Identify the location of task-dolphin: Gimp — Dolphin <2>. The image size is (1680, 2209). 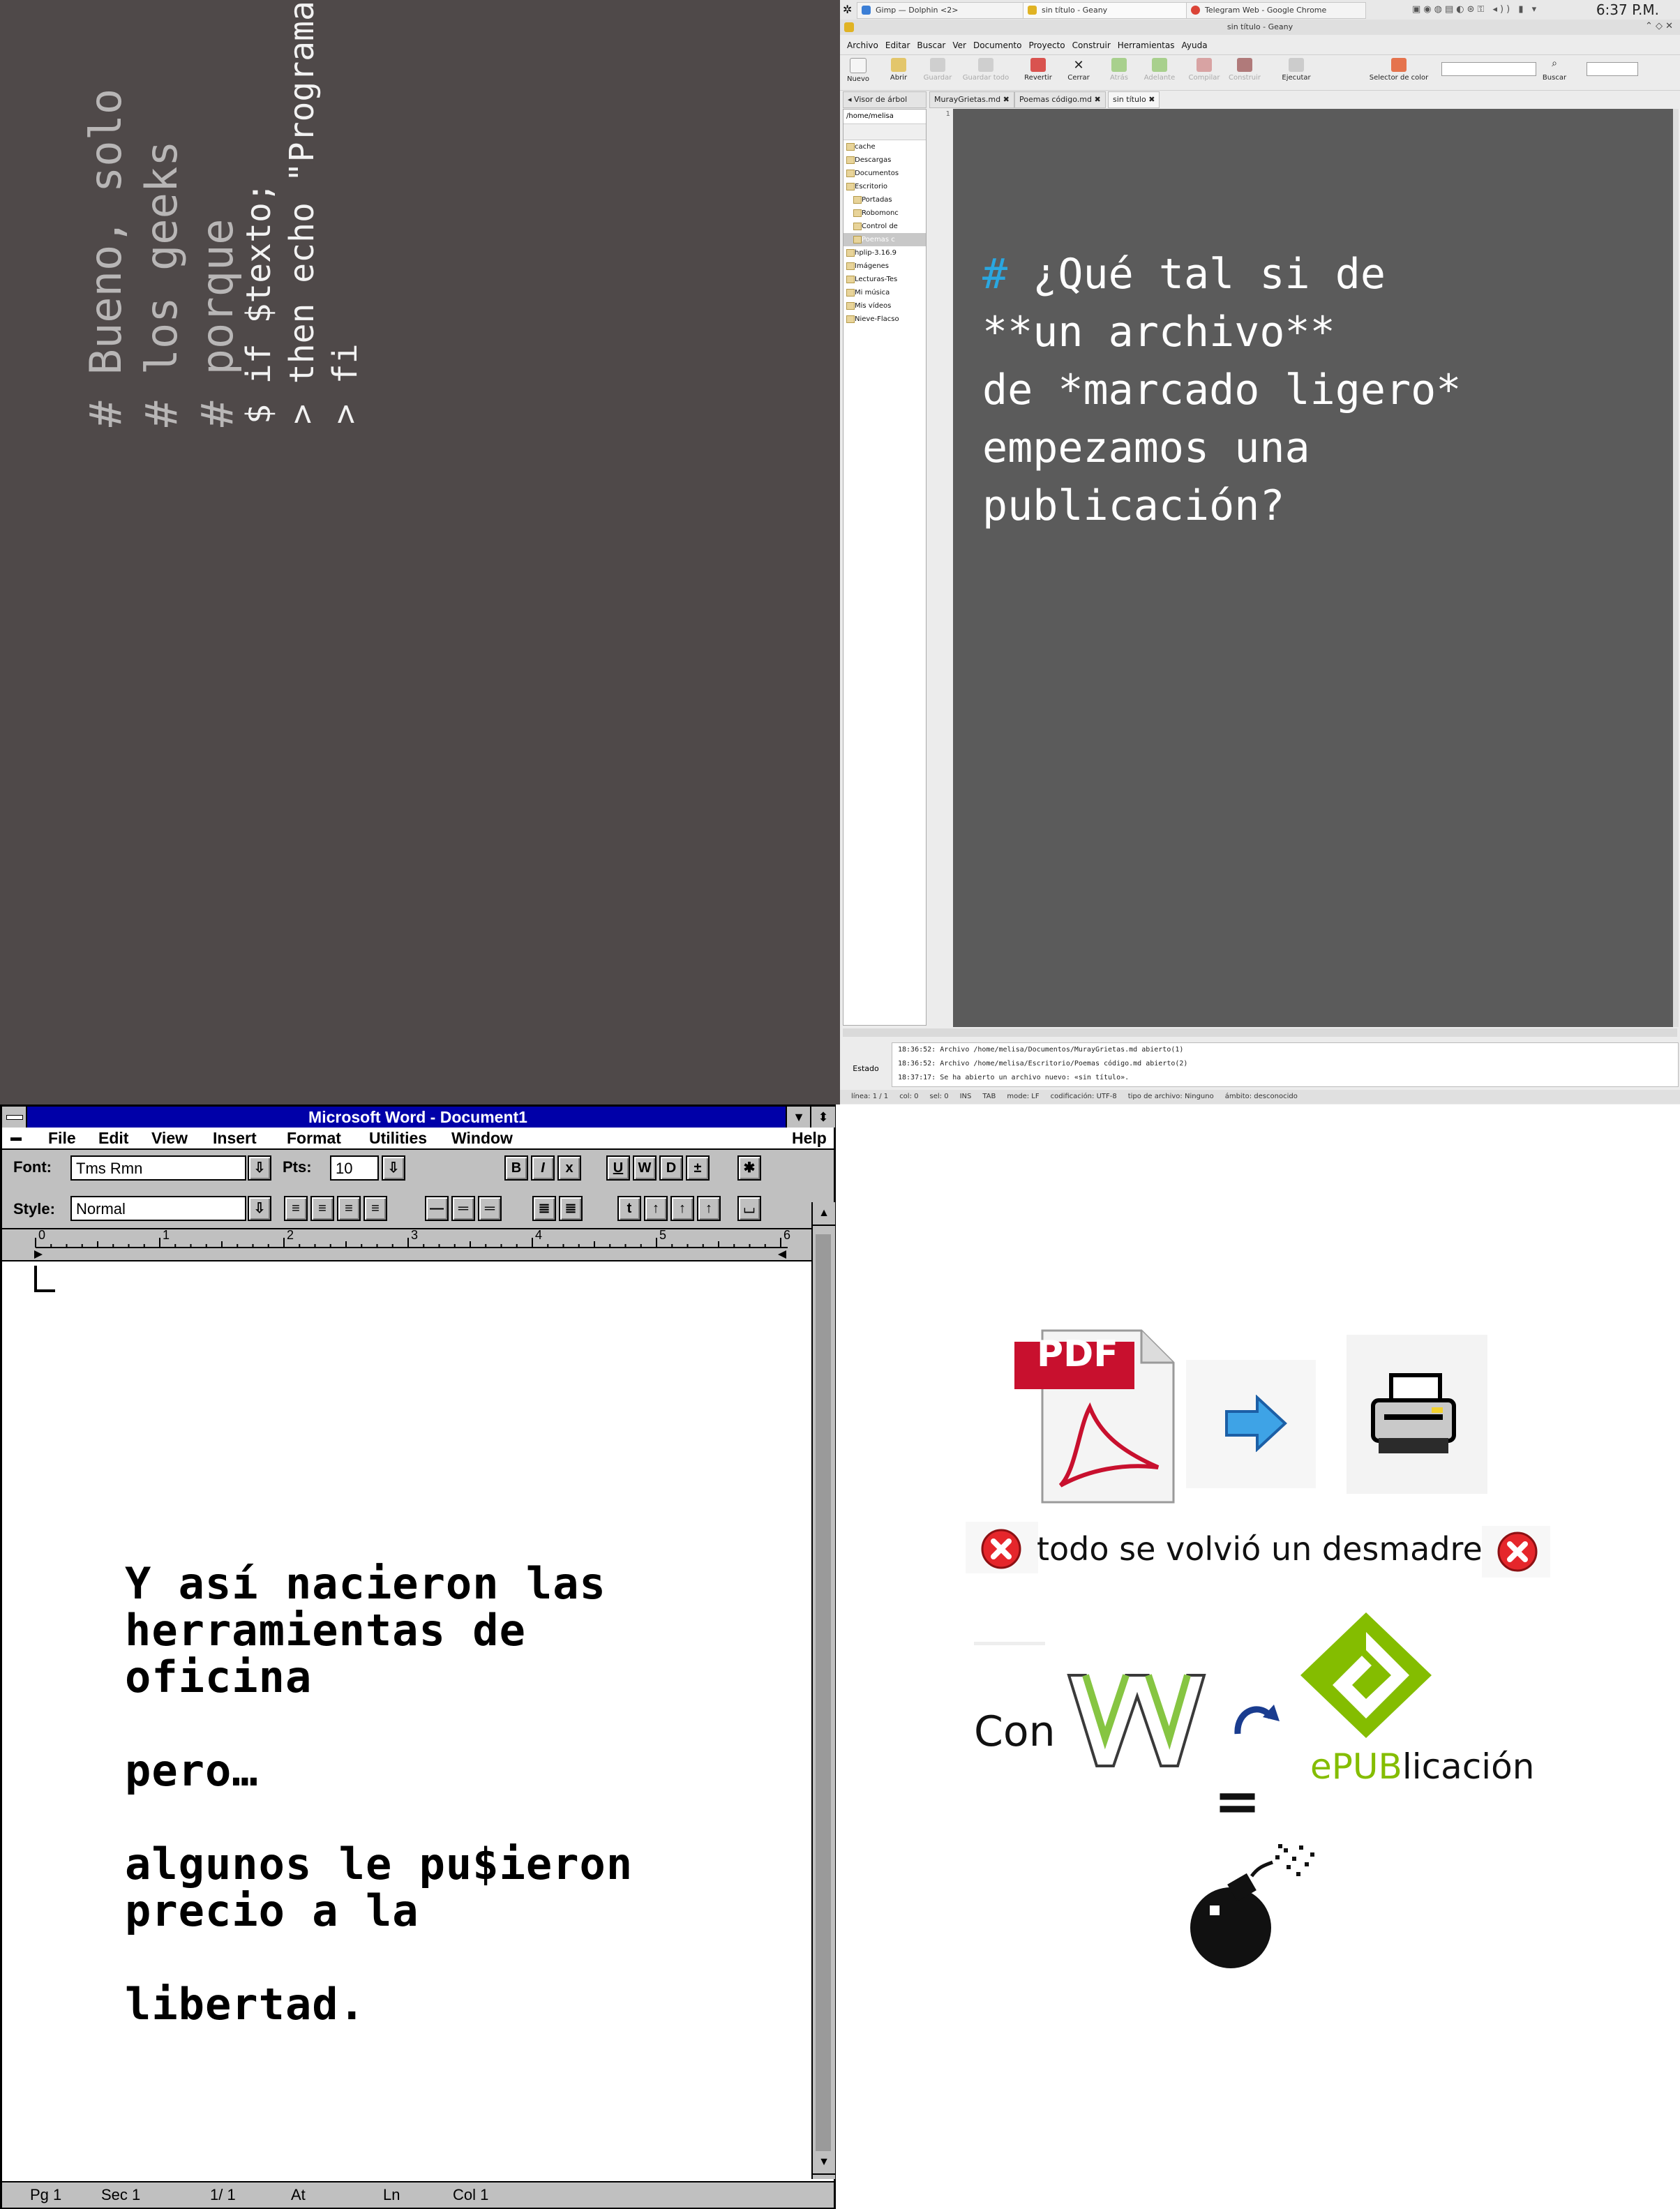
(947, 10).